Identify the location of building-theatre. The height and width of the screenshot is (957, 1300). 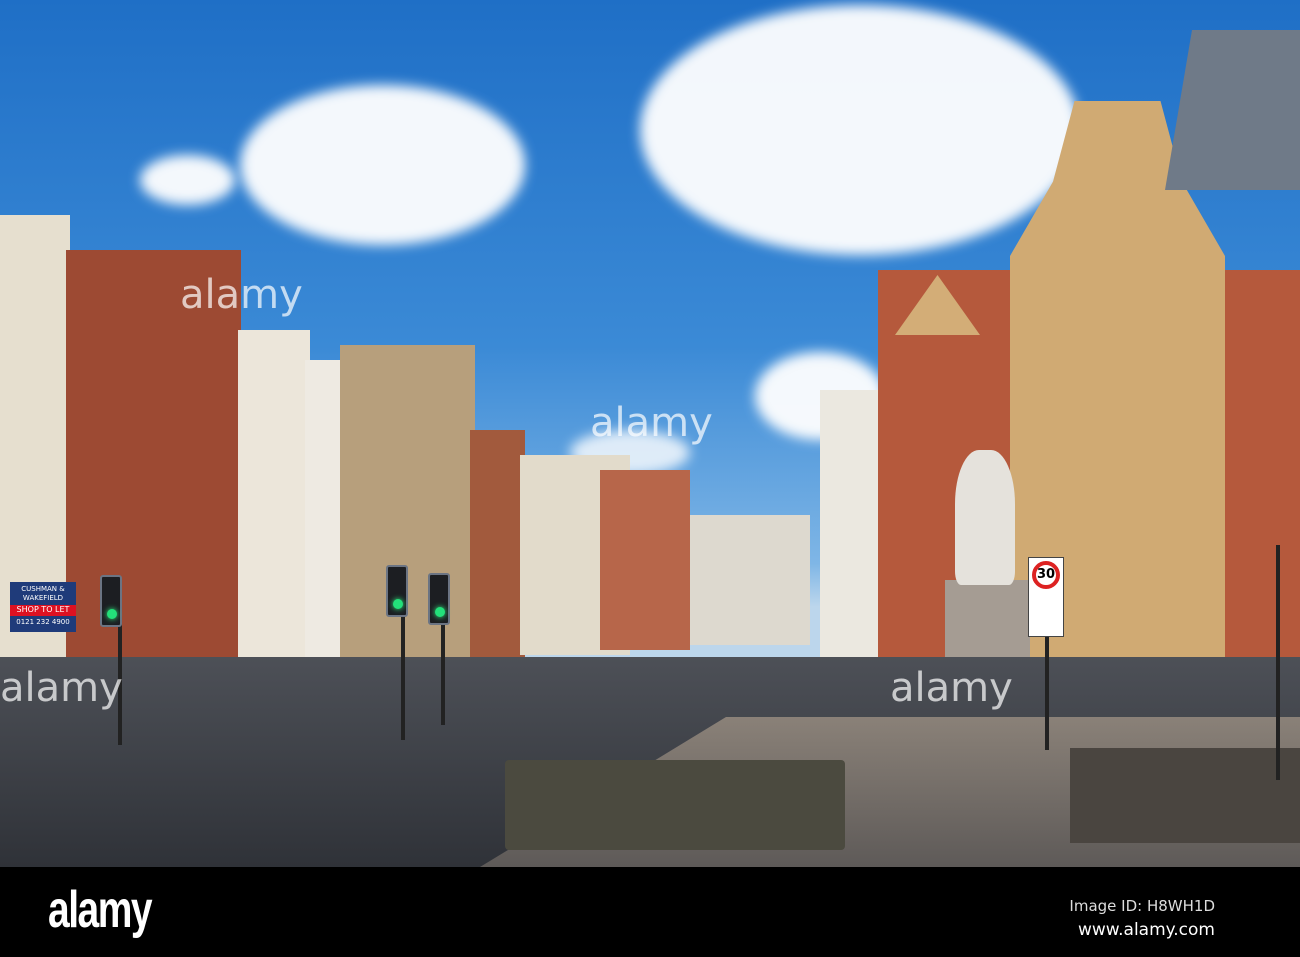
(850, 530).